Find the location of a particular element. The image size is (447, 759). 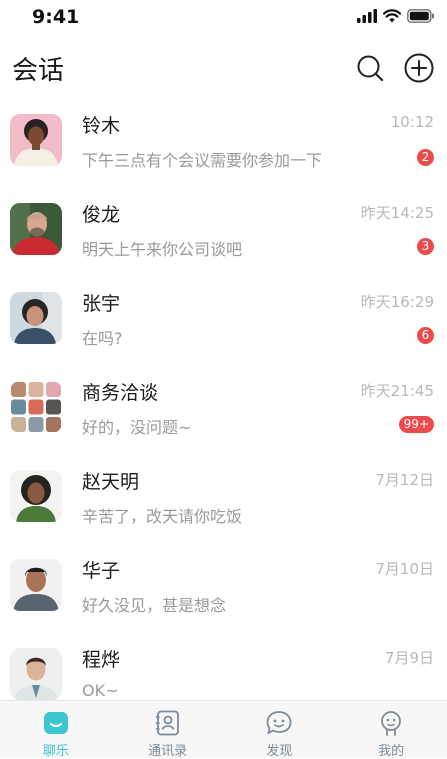

tab-label: 我的 is located at coordinates (391, 751).